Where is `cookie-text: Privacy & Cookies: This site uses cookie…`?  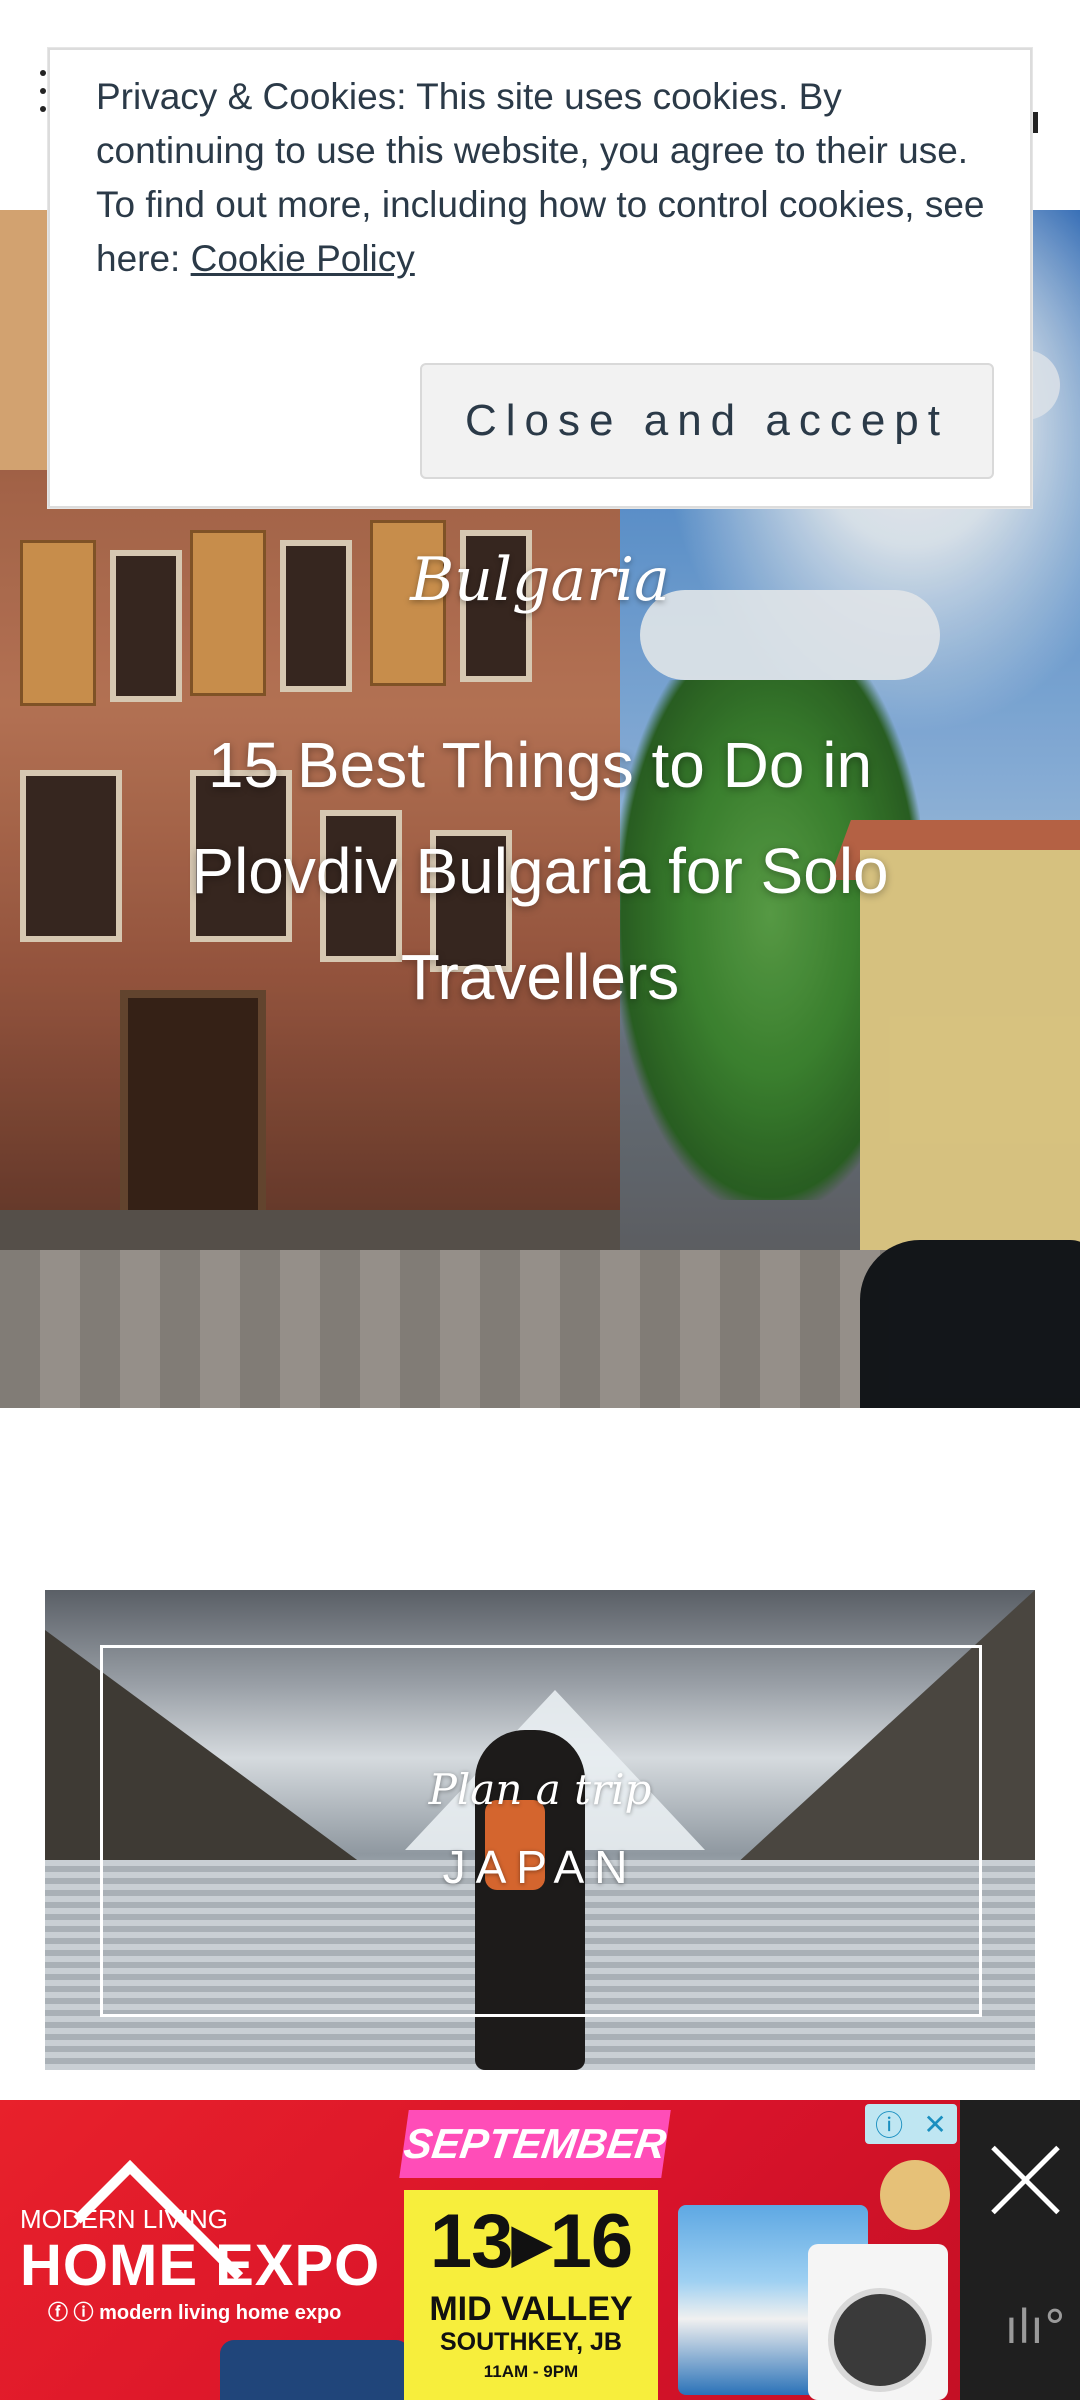 cookie-text: Privacy & Cookies: This site uses cookie… is located at coordinates (556, 178).